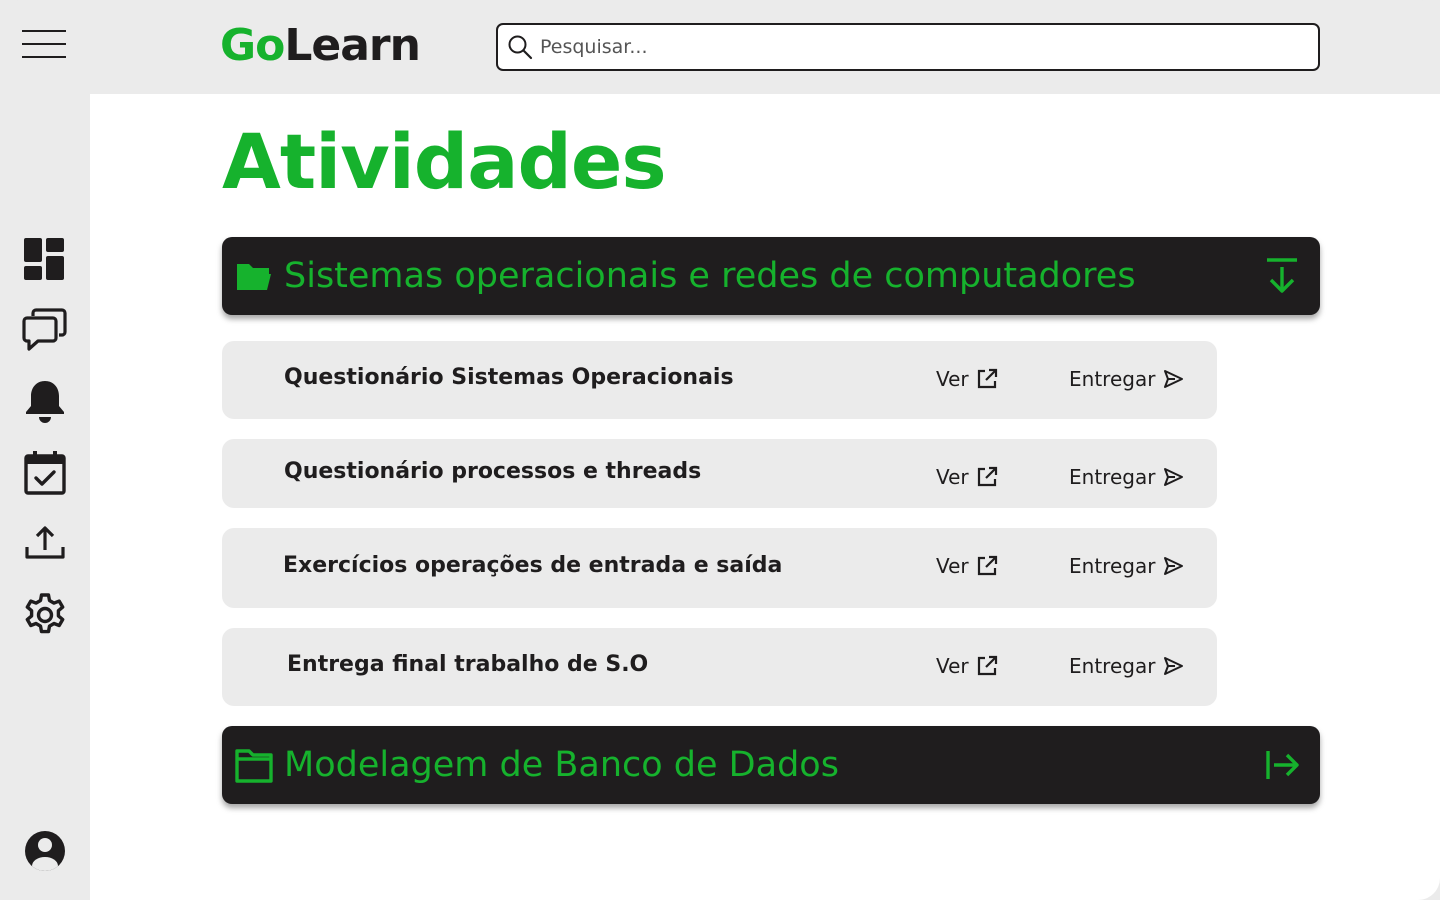 This screenshot has width=1440, height=900. What do you see at coordinates (252, 45) in the screenshot?
I see `logo-go: Go` at bounding box center [252, 45].